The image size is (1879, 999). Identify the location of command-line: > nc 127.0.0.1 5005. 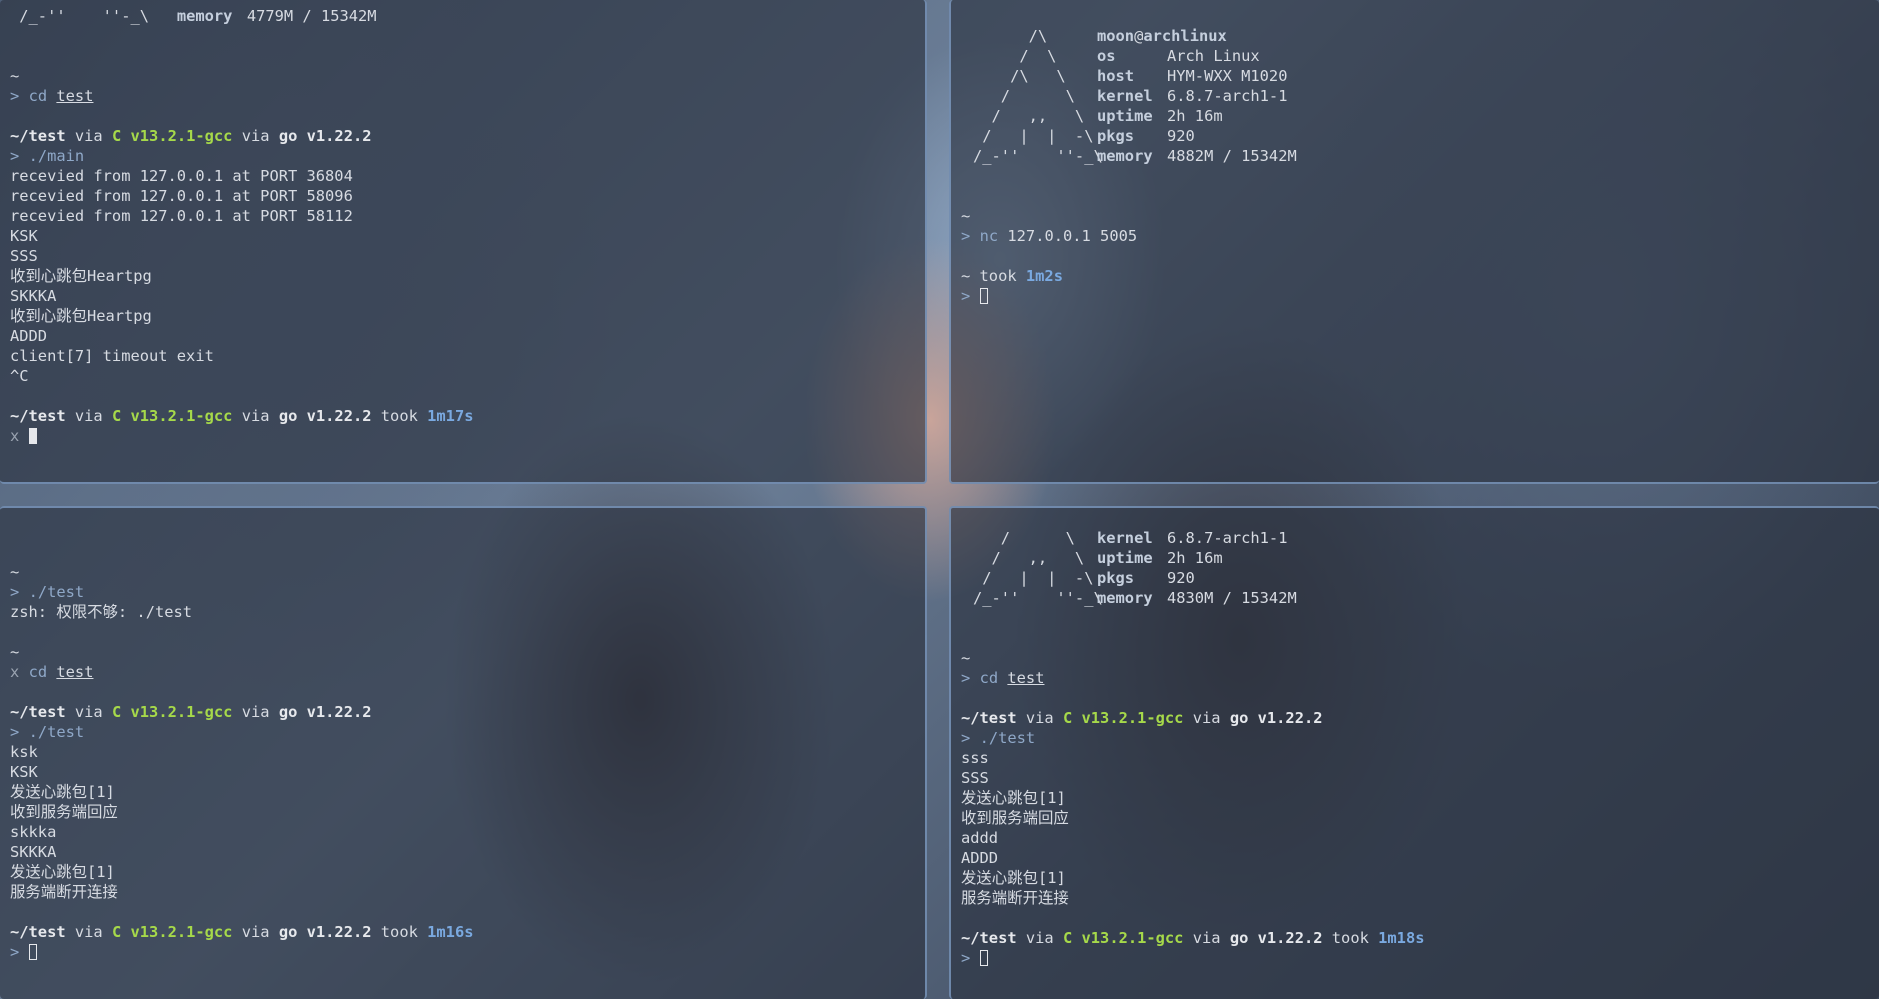
(1049, 236).